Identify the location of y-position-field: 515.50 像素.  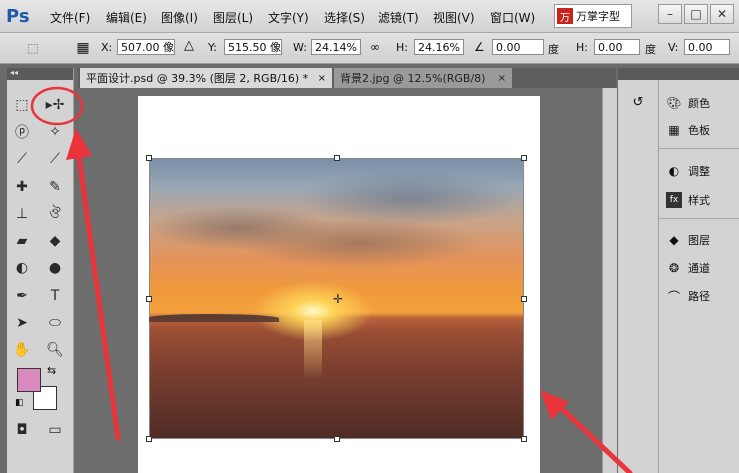
(253, 47).